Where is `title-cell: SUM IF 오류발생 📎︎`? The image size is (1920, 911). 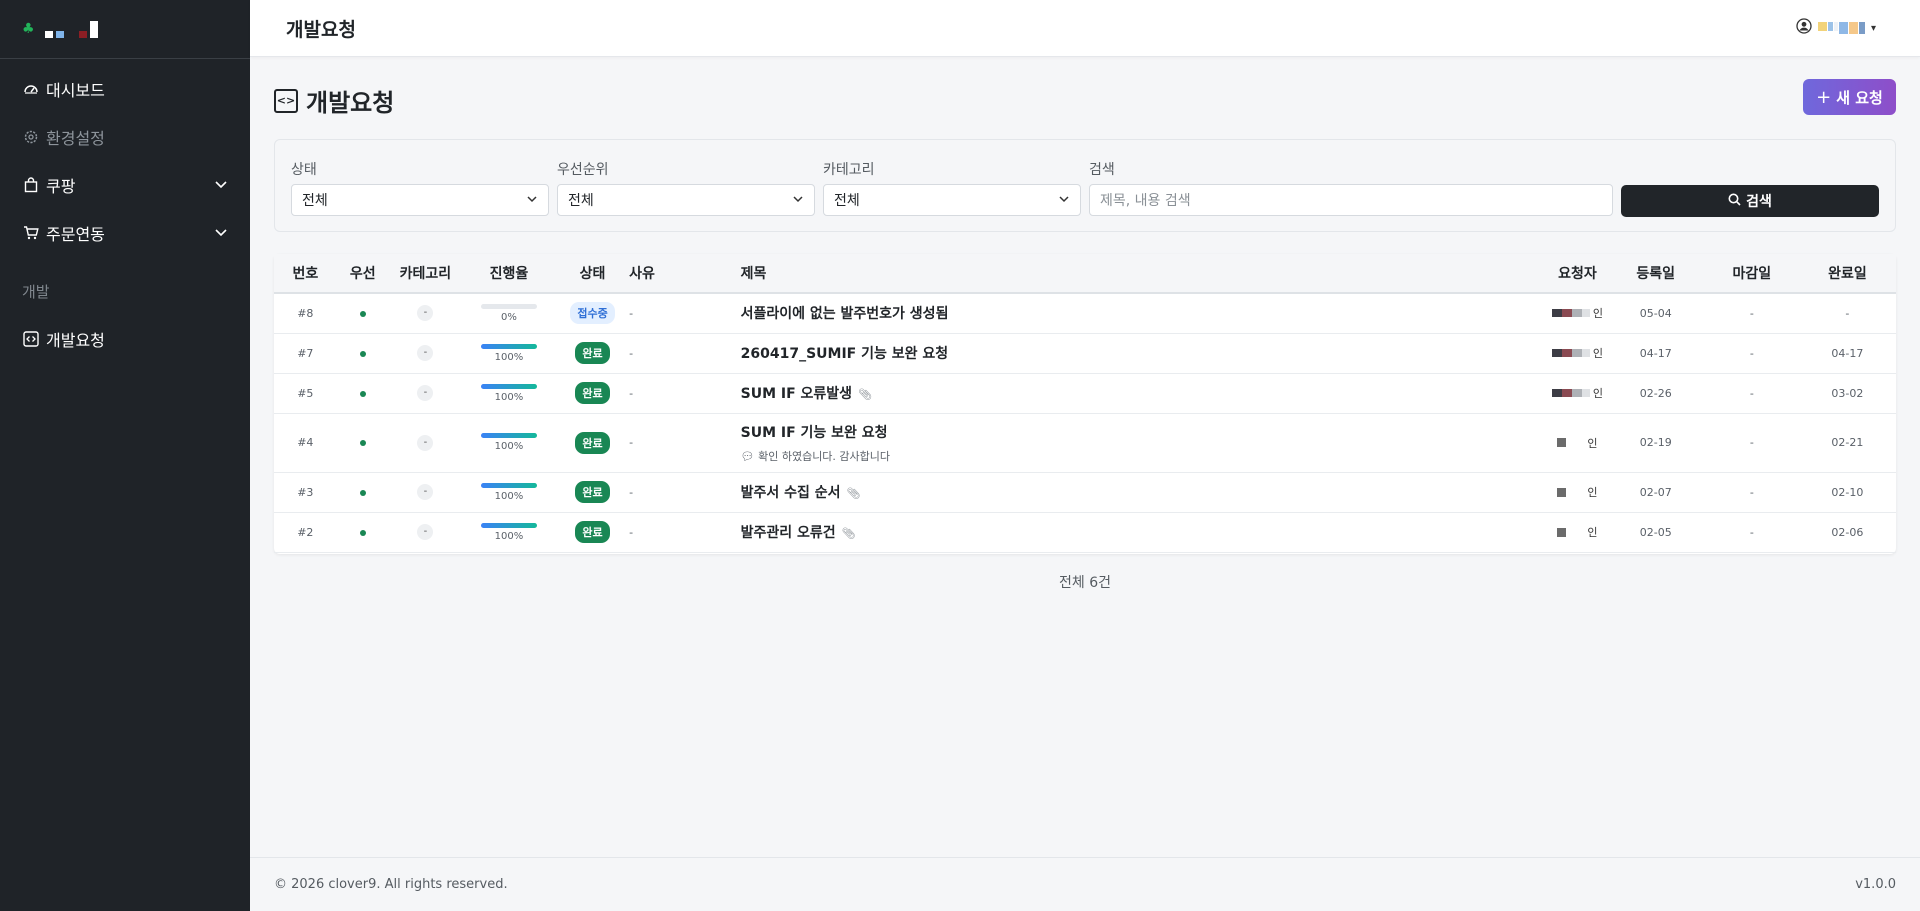
title-cell: SUM IF 오류발생 📎︎ is located at coordinates (1130, 393).